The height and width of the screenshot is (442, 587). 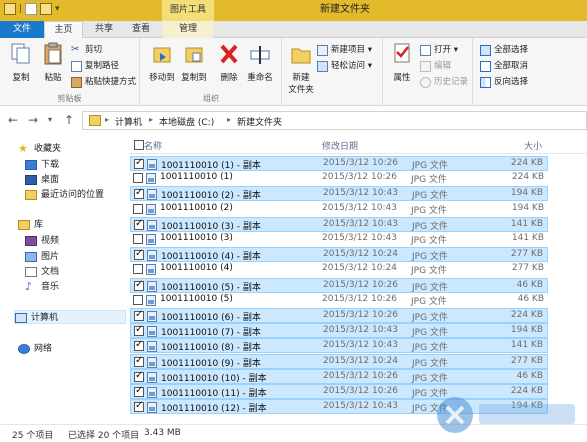 I want to click on forward-icon: →, so click(x=33, y=120).